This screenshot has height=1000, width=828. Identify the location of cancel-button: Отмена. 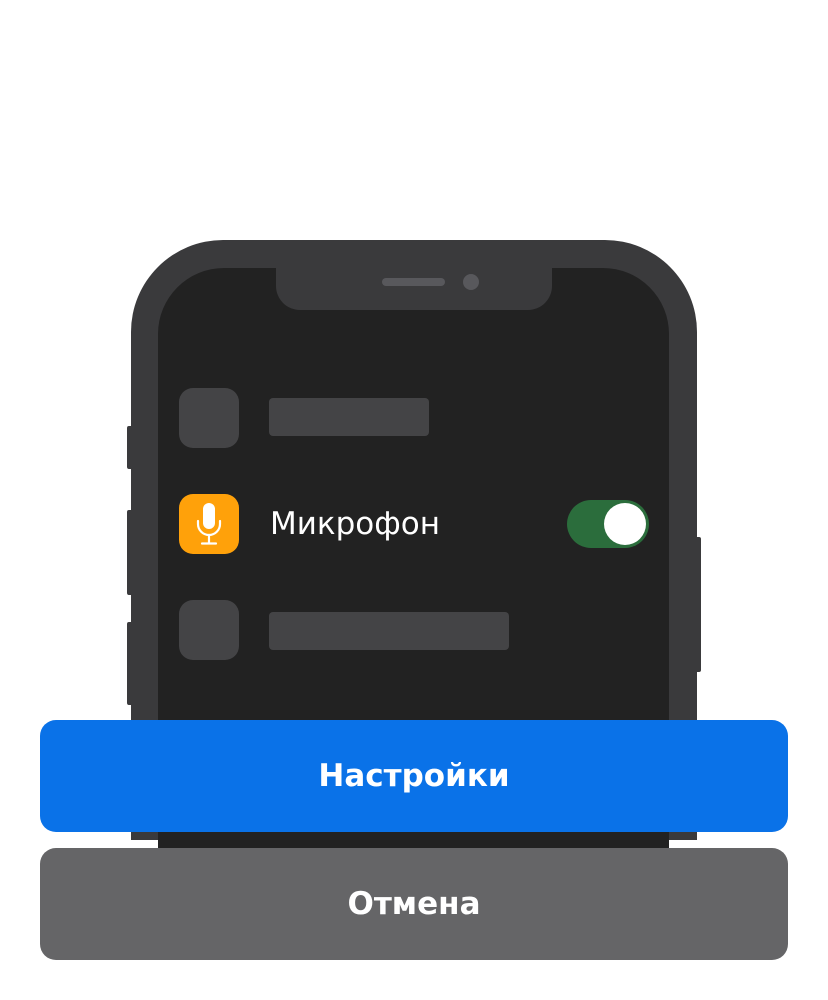
(414, 904).